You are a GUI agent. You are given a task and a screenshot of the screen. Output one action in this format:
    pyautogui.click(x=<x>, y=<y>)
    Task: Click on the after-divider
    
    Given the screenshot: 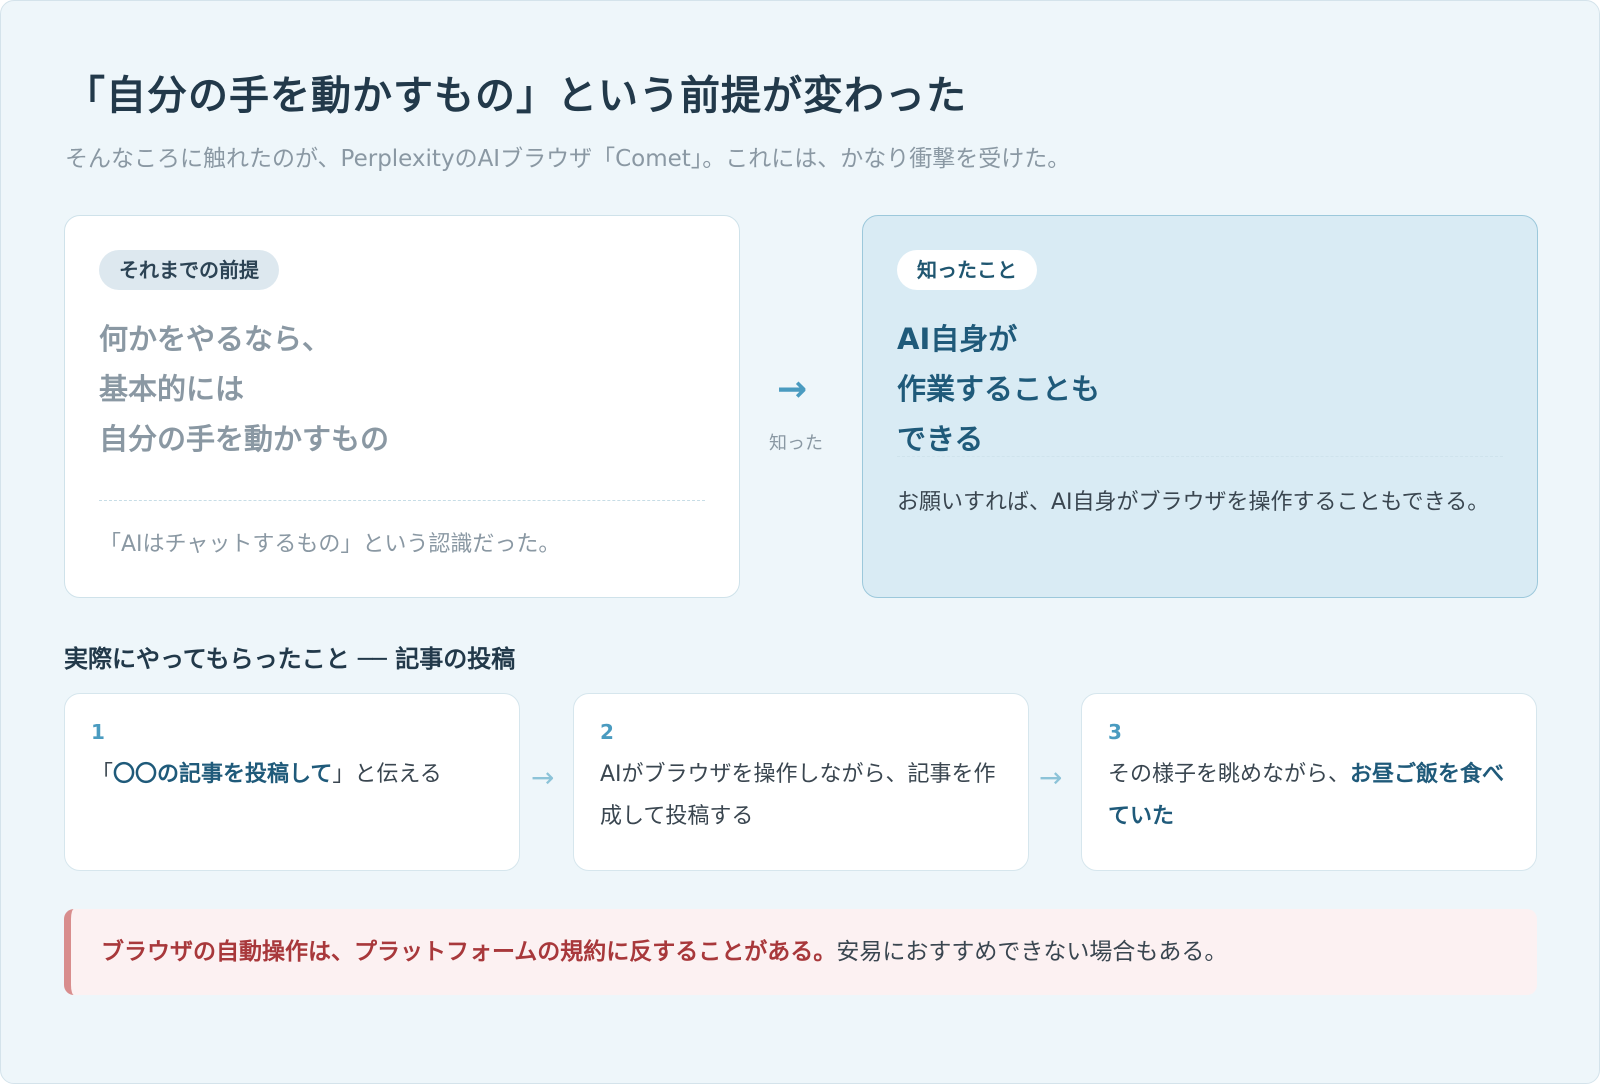 What is the action you would take?
    pyautogui.click(x=1200, y=456)
    